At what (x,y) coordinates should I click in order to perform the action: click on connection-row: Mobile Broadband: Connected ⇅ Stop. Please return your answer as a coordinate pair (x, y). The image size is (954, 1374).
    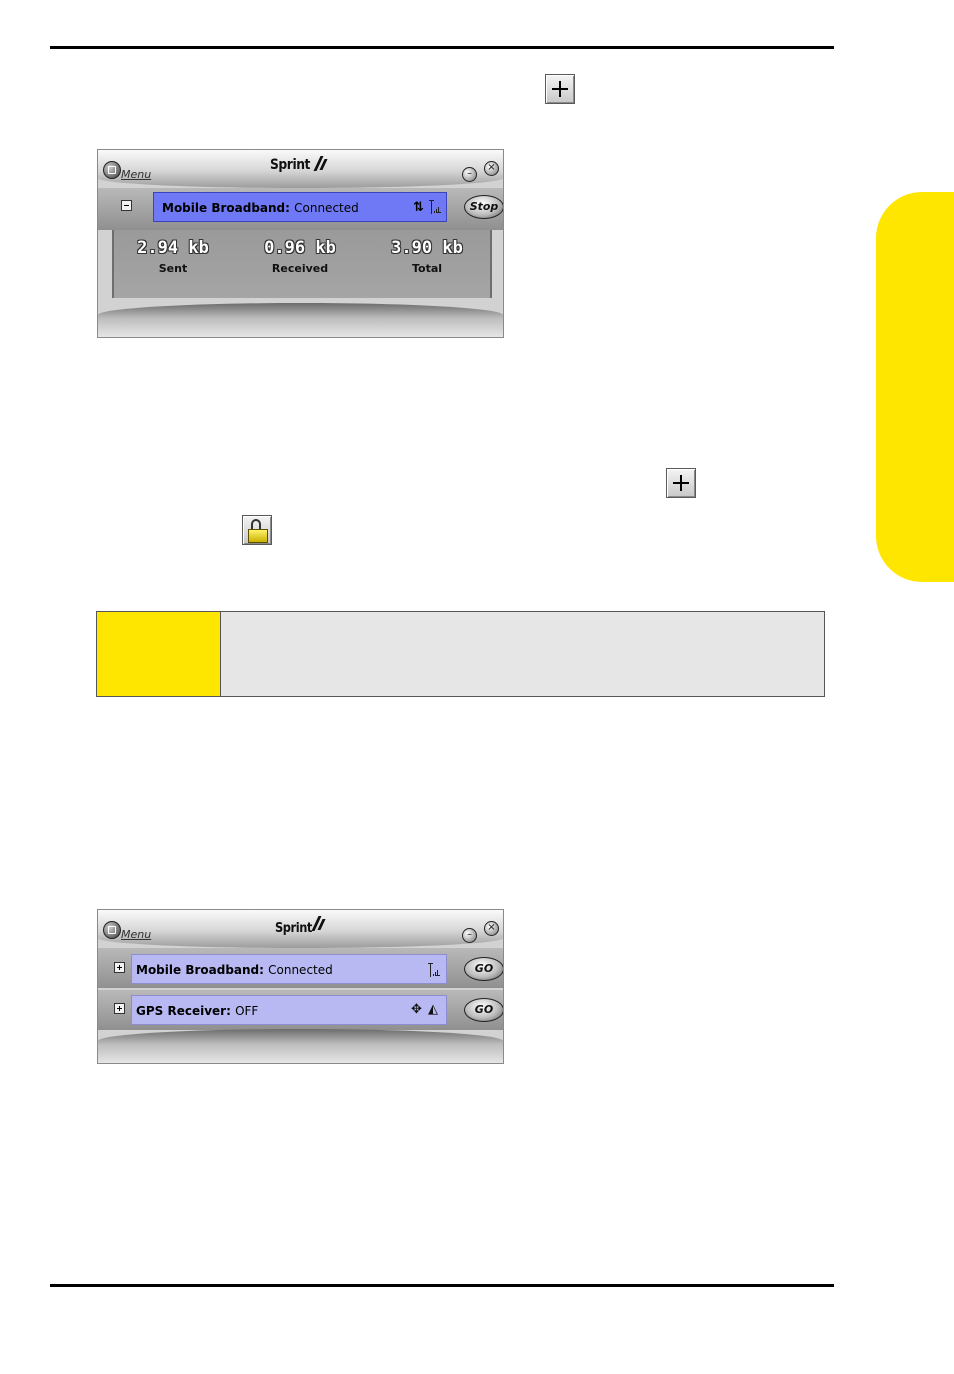
    Looking at the image, I should click on (300, 209).